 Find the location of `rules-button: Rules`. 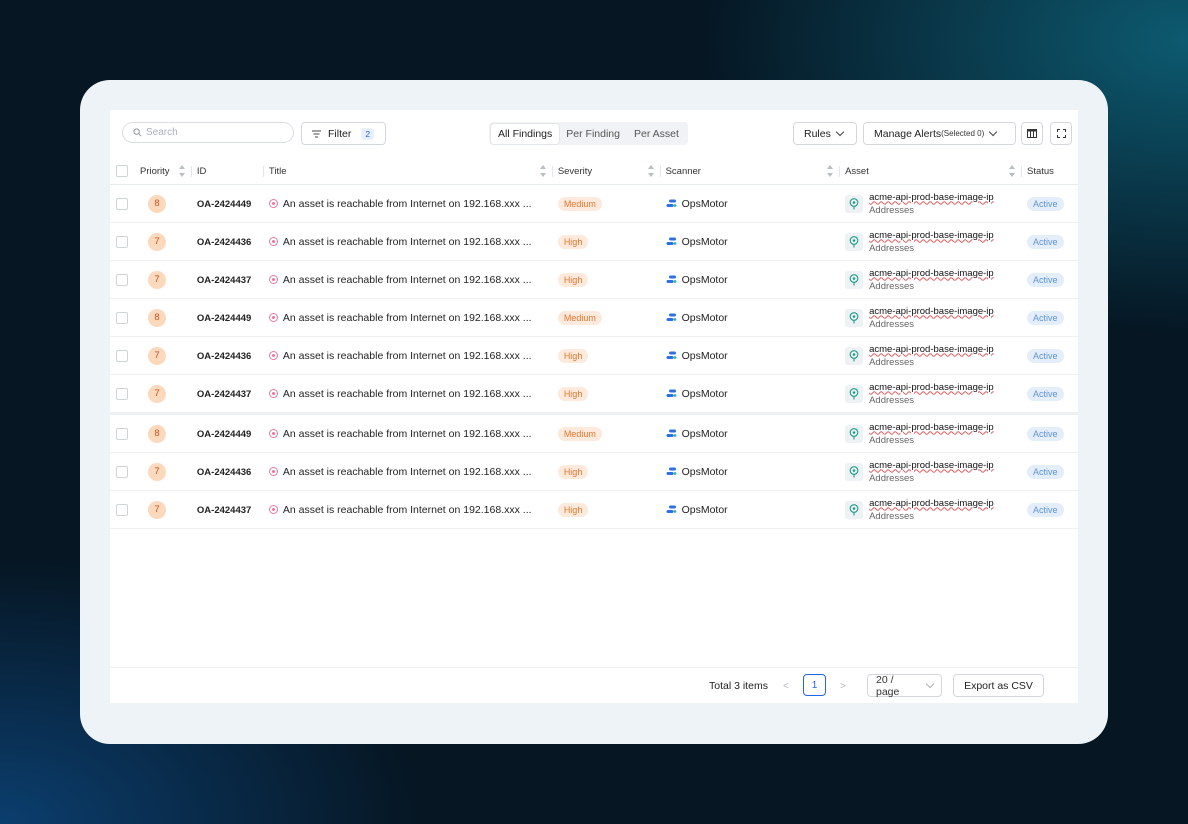

rules-button: Rules is located at coordinates (825, 133).